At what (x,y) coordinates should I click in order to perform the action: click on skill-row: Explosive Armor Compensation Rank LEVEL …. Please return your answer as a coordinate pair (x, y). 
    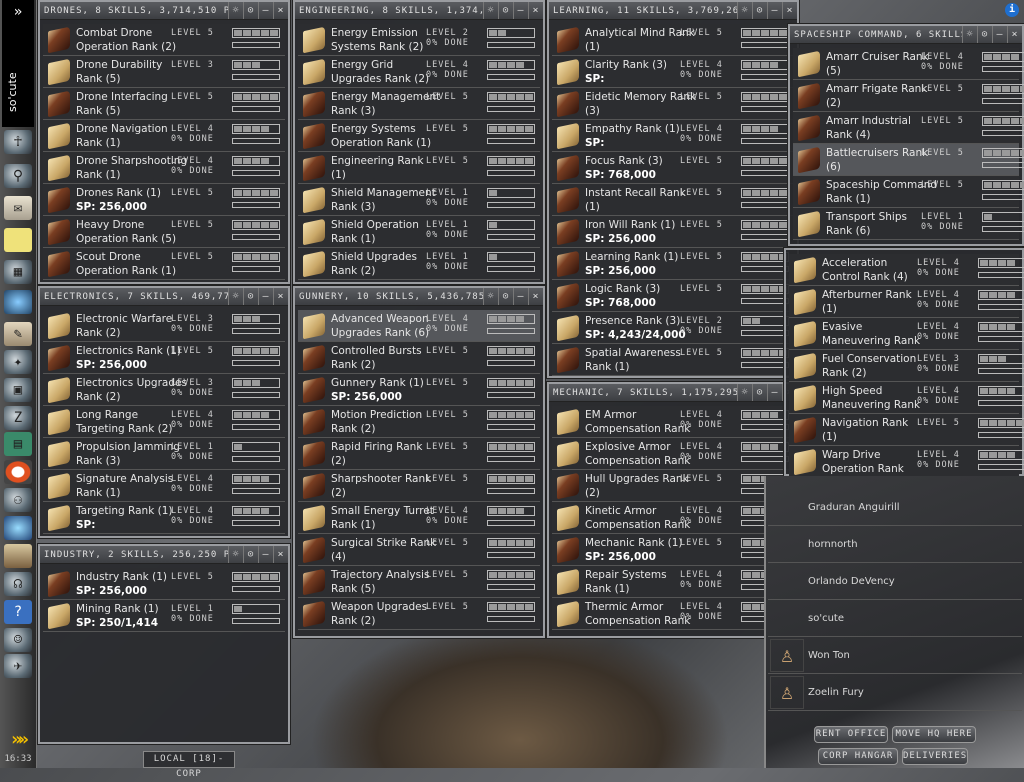
    Looking at the image, I should click on (673, 454).